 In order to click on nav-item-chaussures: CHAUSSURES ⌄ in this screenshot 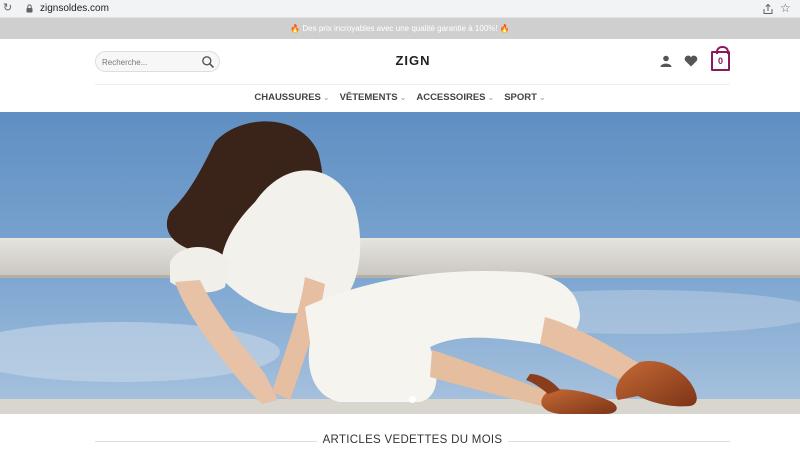, I will do `click(291, 98)`.